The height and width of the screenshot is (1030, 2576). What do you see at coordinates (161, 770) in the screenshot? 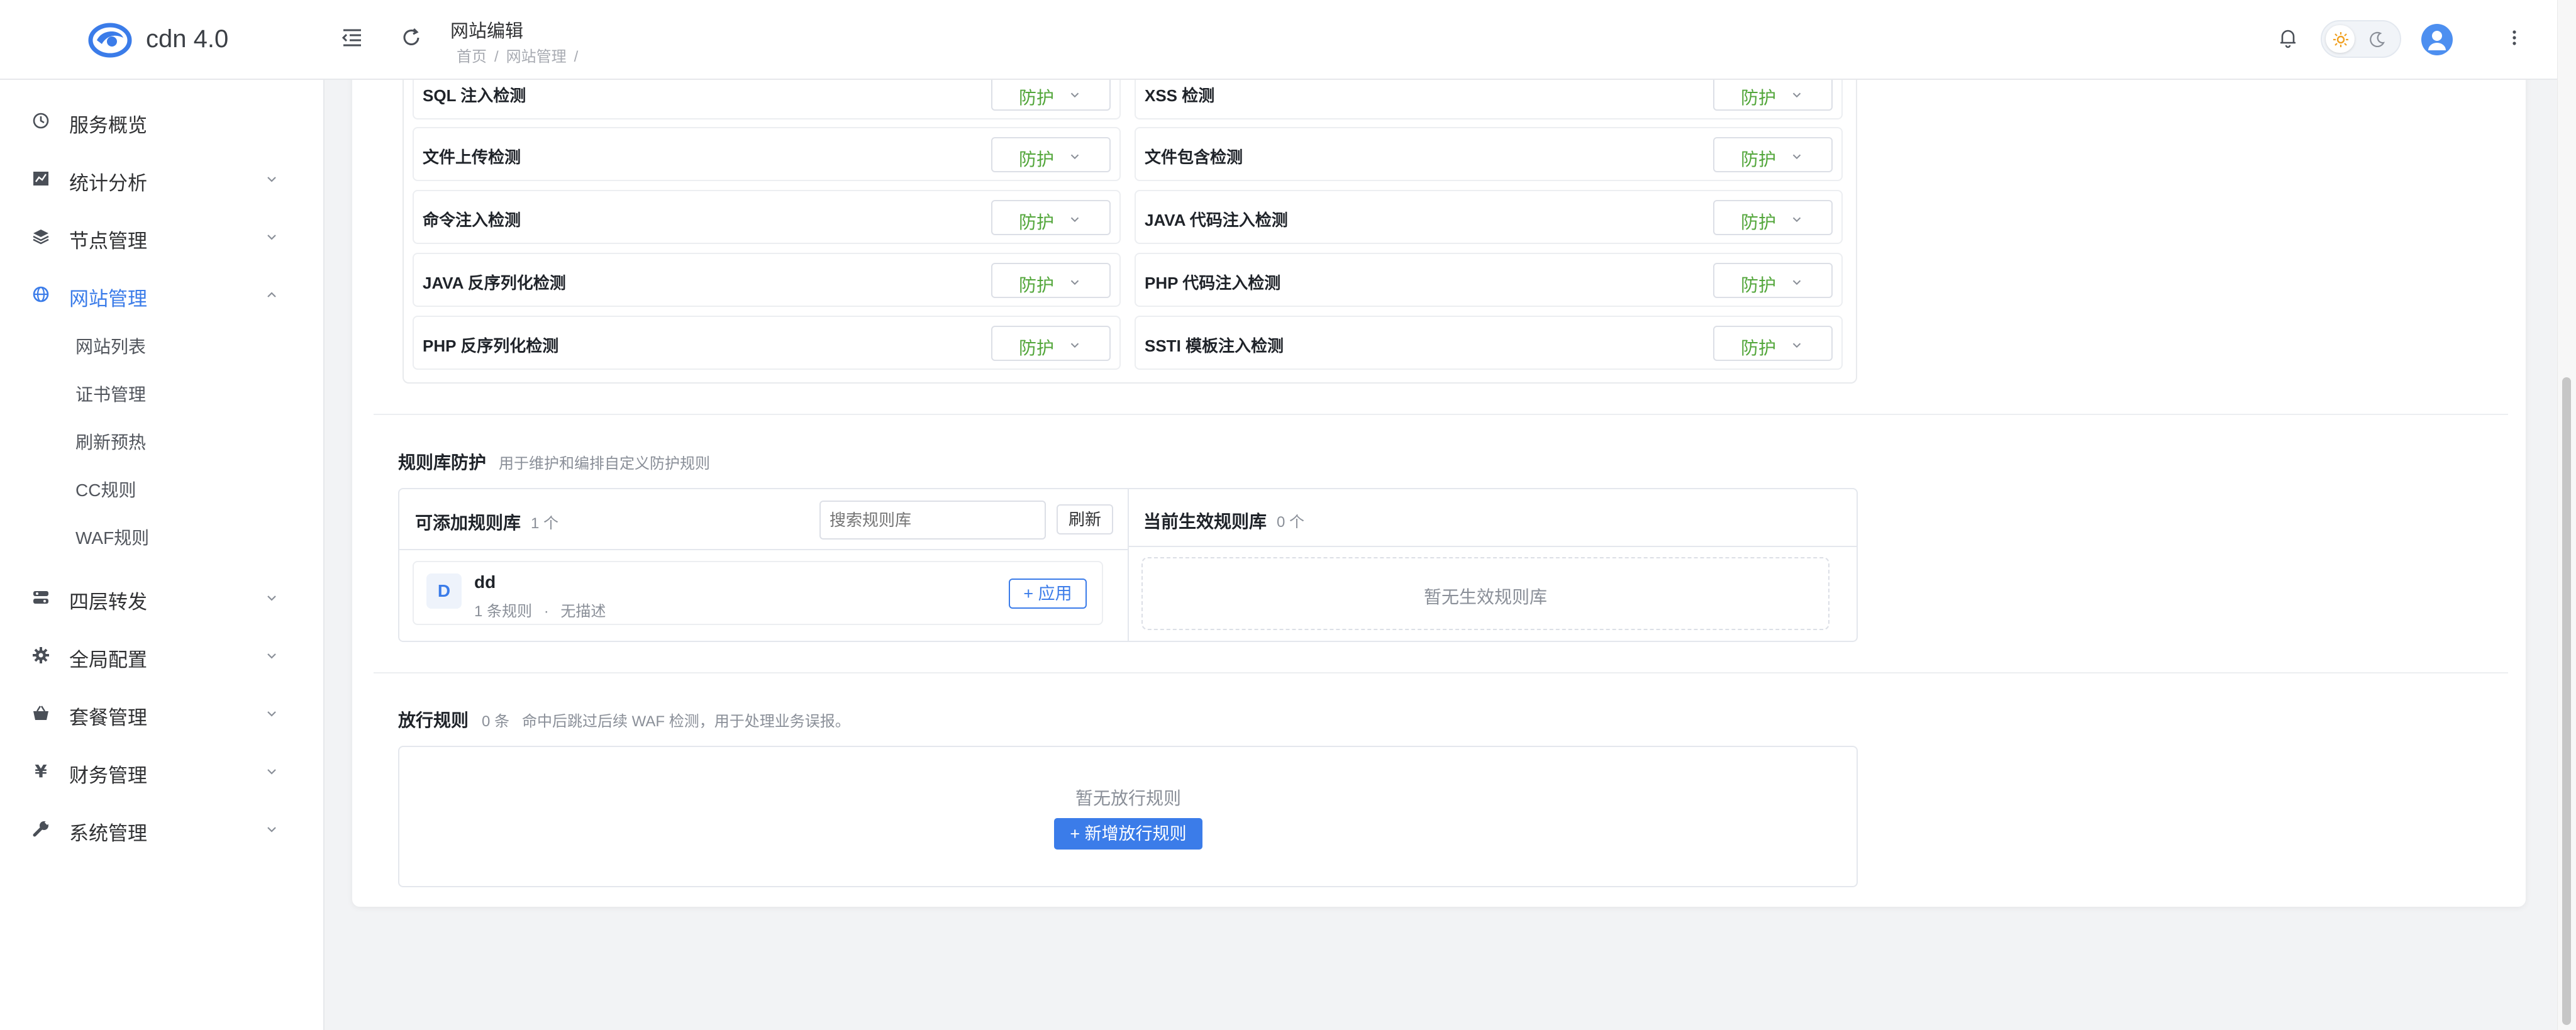
I see `sidebar-item-finance: ¥ 财务管理` at bounding box center [161, 770].